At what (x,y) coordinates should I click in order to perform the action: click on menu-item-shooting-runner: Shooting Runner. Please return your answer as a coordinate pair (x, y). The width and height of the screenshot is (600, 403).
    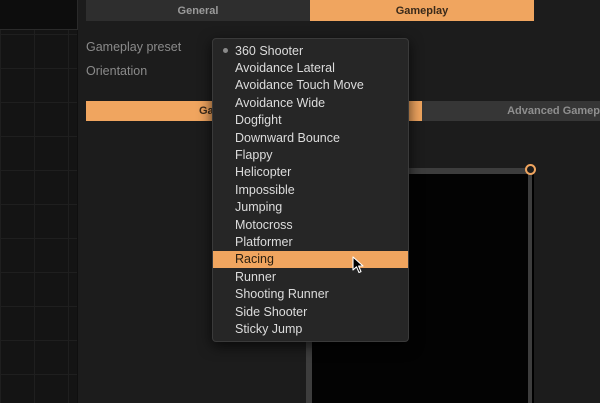
    Looking at the image, I should click on (310, 293).